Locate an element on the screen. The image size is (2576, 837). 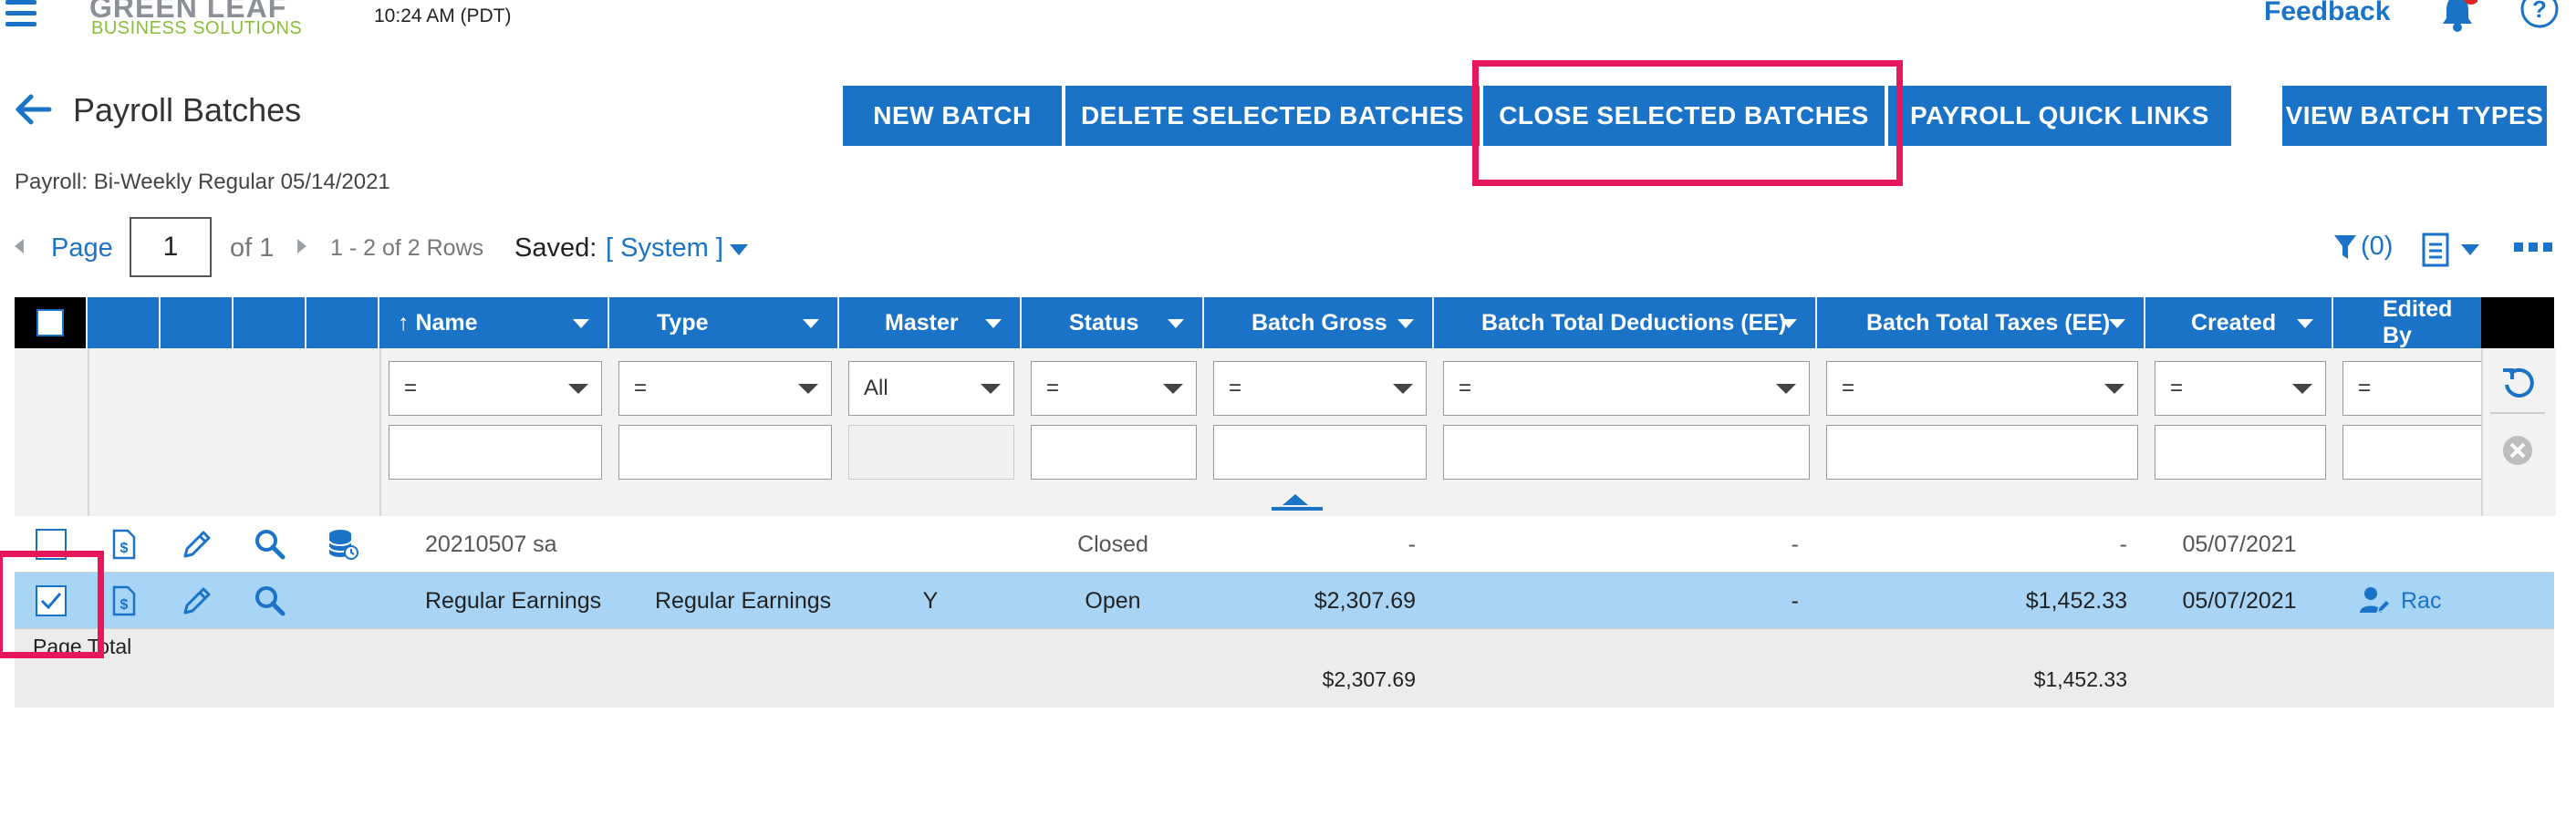
filter-input-type is located at coordinates (725, 452).